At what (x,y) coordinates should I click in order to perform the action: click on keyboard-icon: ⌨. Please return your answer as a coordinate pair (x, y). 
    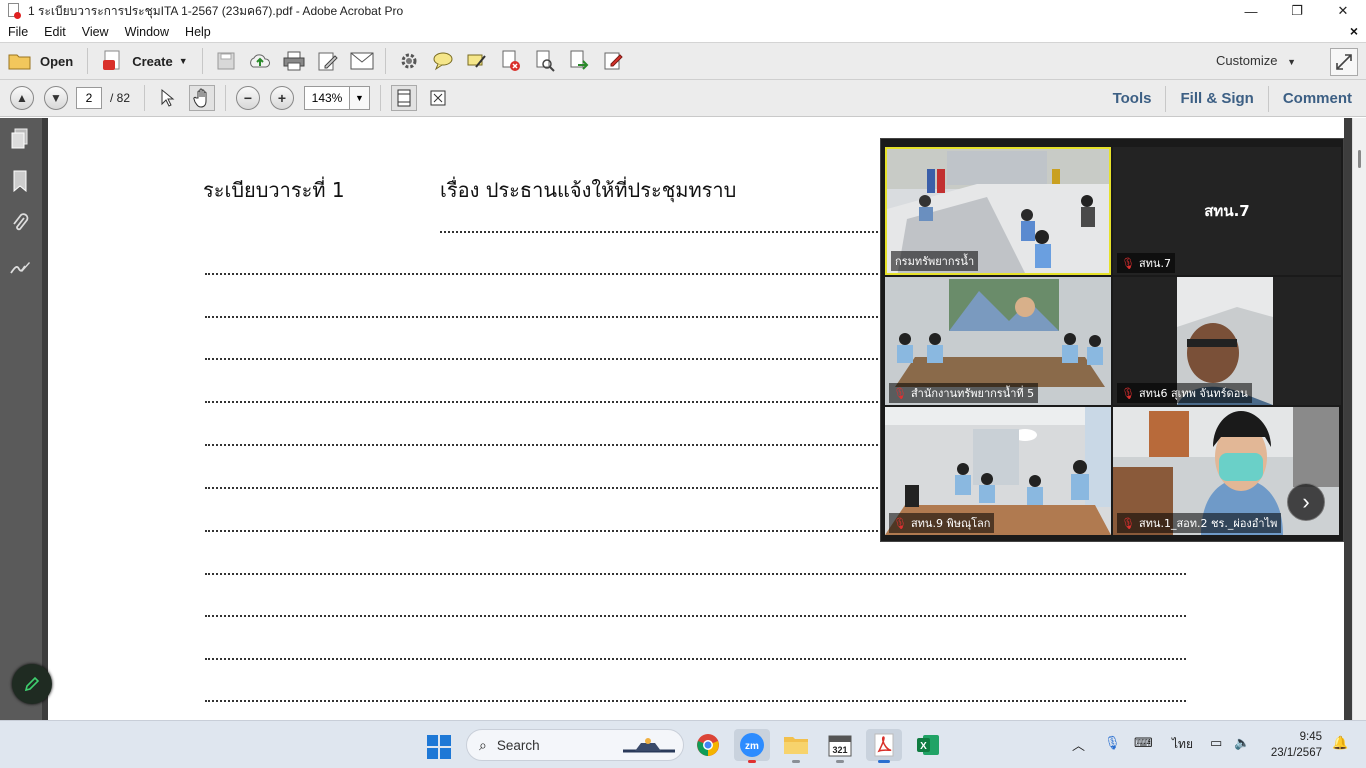
    Looking at the image, I should click on (1143, 743).